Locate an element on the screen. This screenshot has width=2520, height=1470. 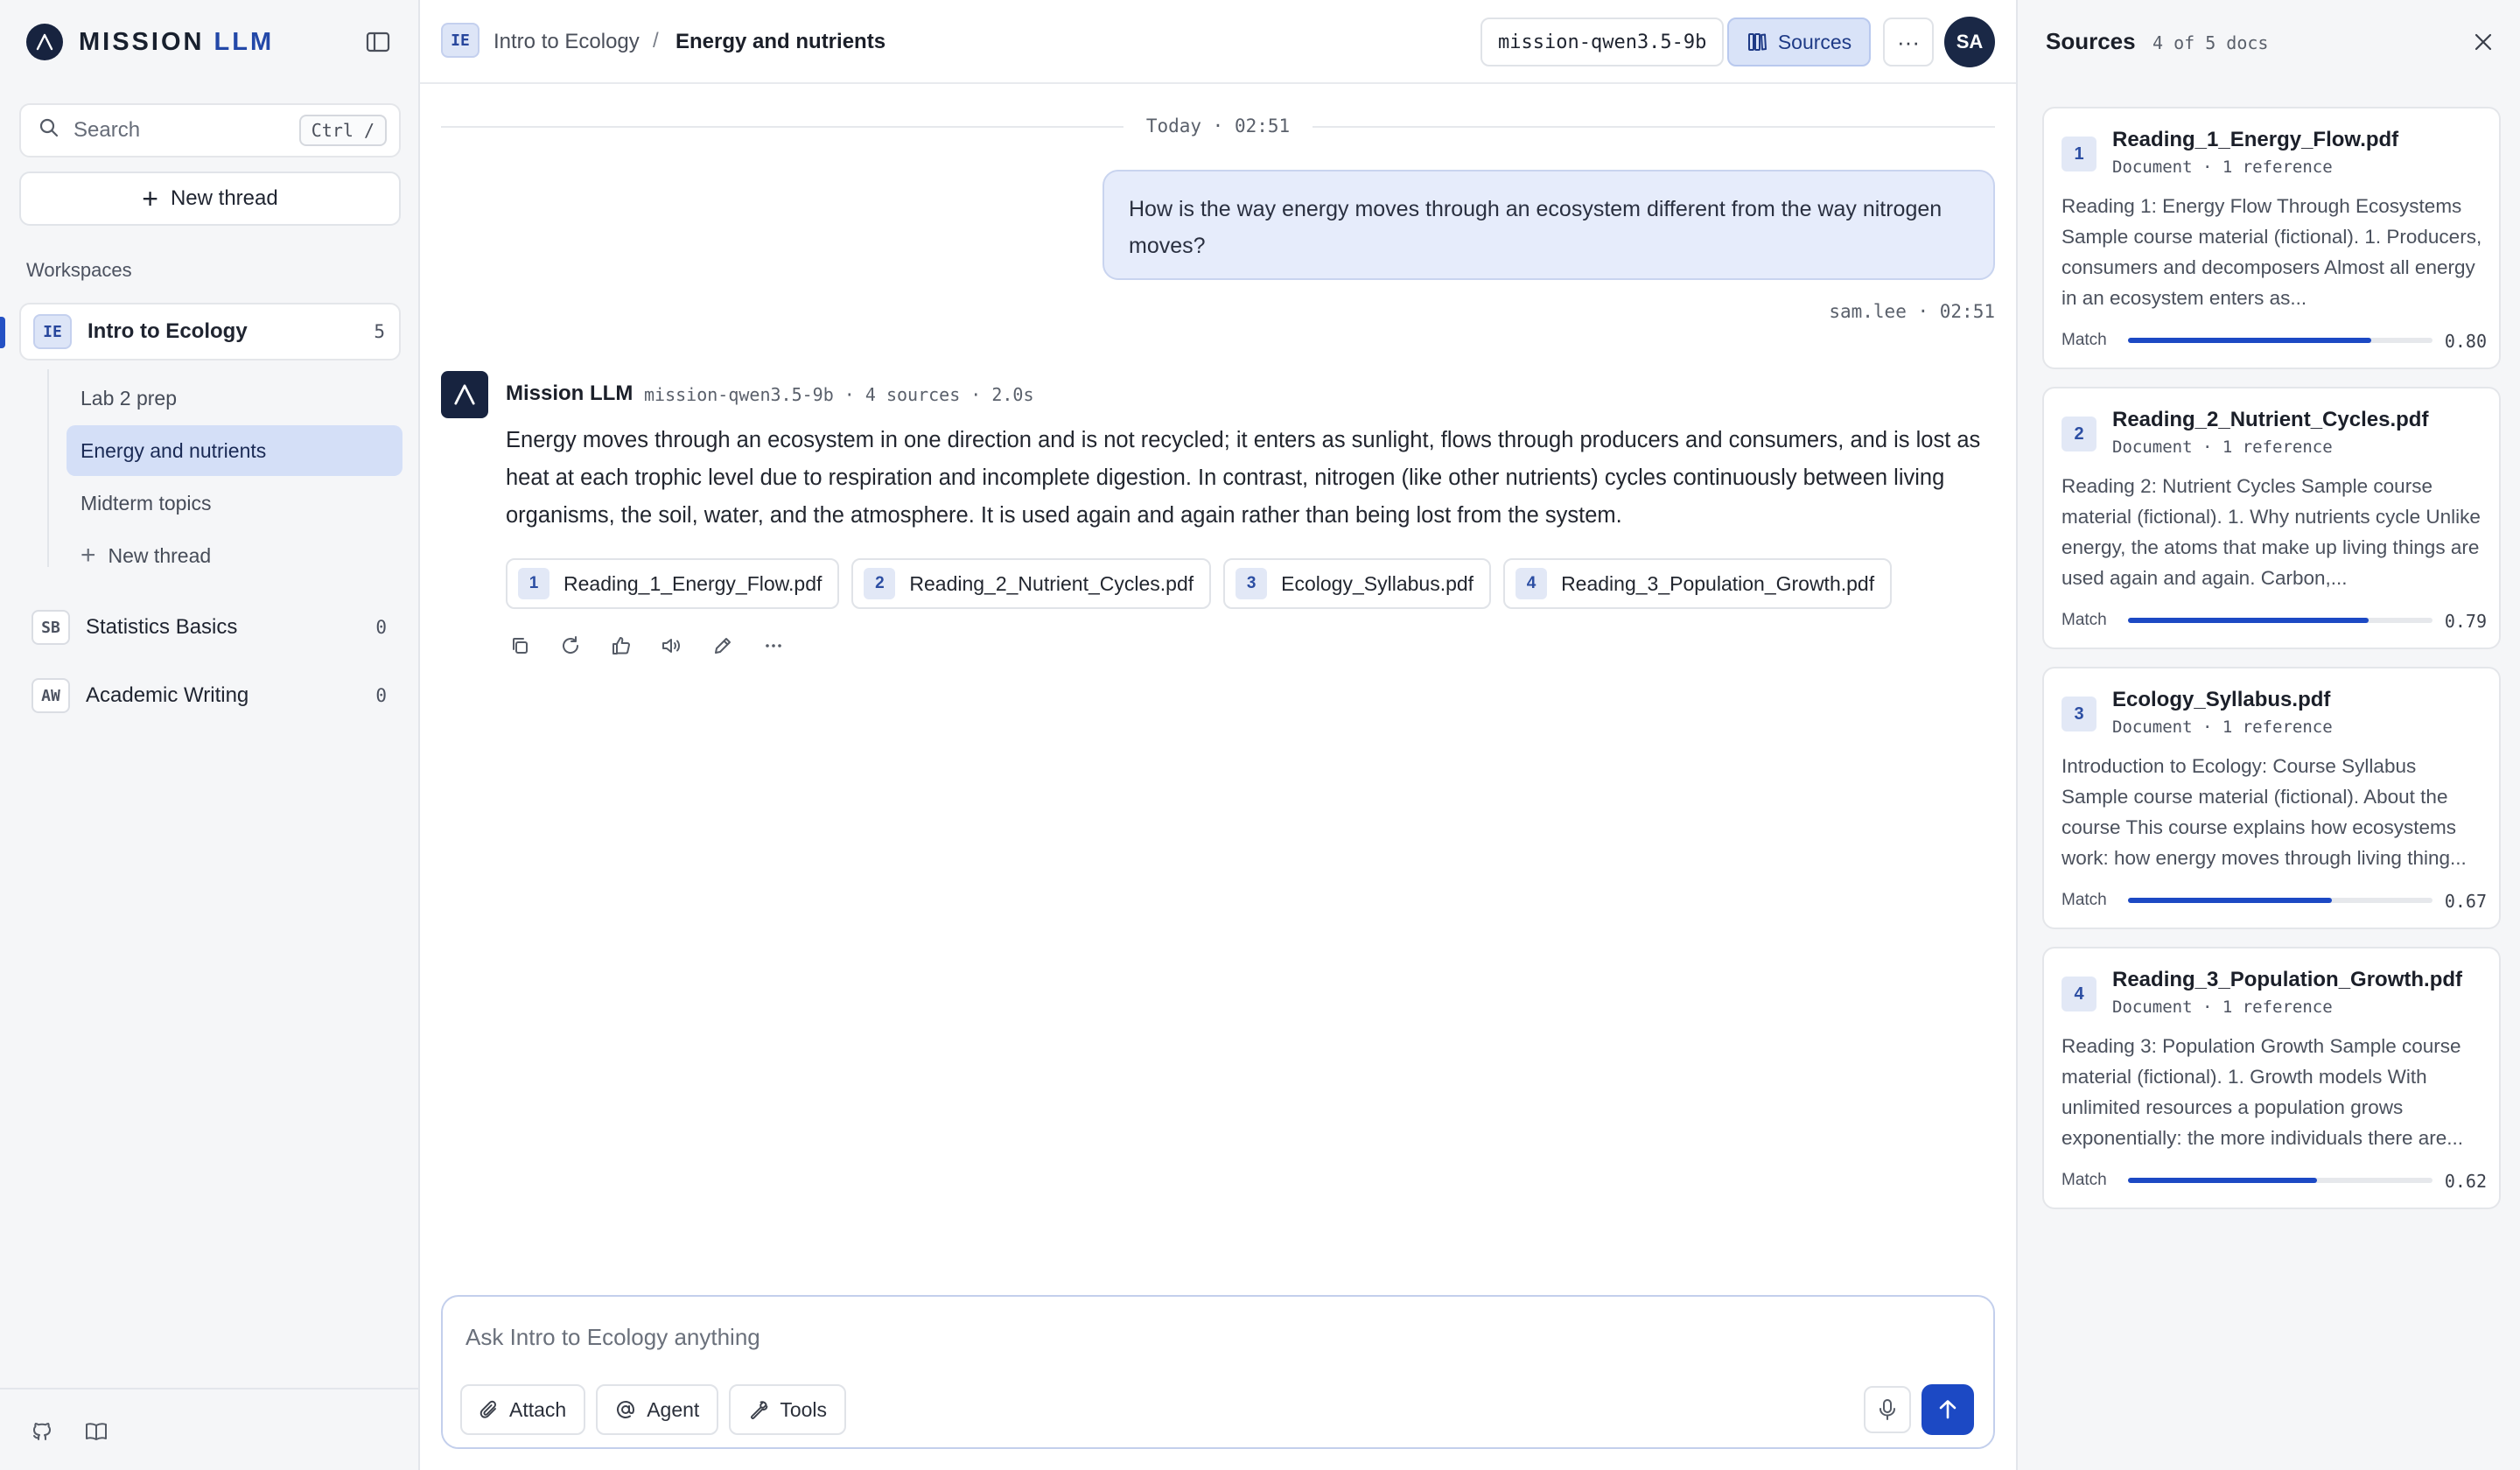
sidebar-item-academic-writing: AW Academic Writing 0 is located at coordinates (210, 695).